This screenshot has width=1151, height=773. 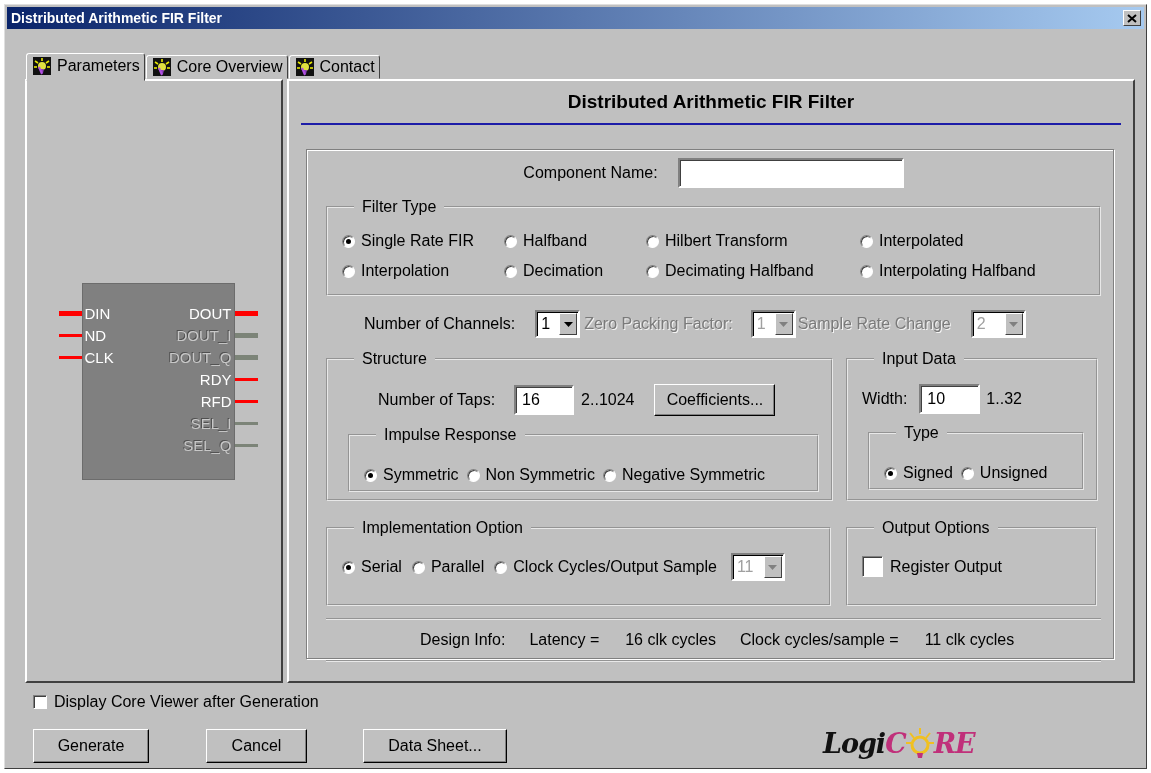 What do you see at coordinates (590, 173) in the screenshot?
I see `field-label: Component Name:` at bounding box center [590, 173].